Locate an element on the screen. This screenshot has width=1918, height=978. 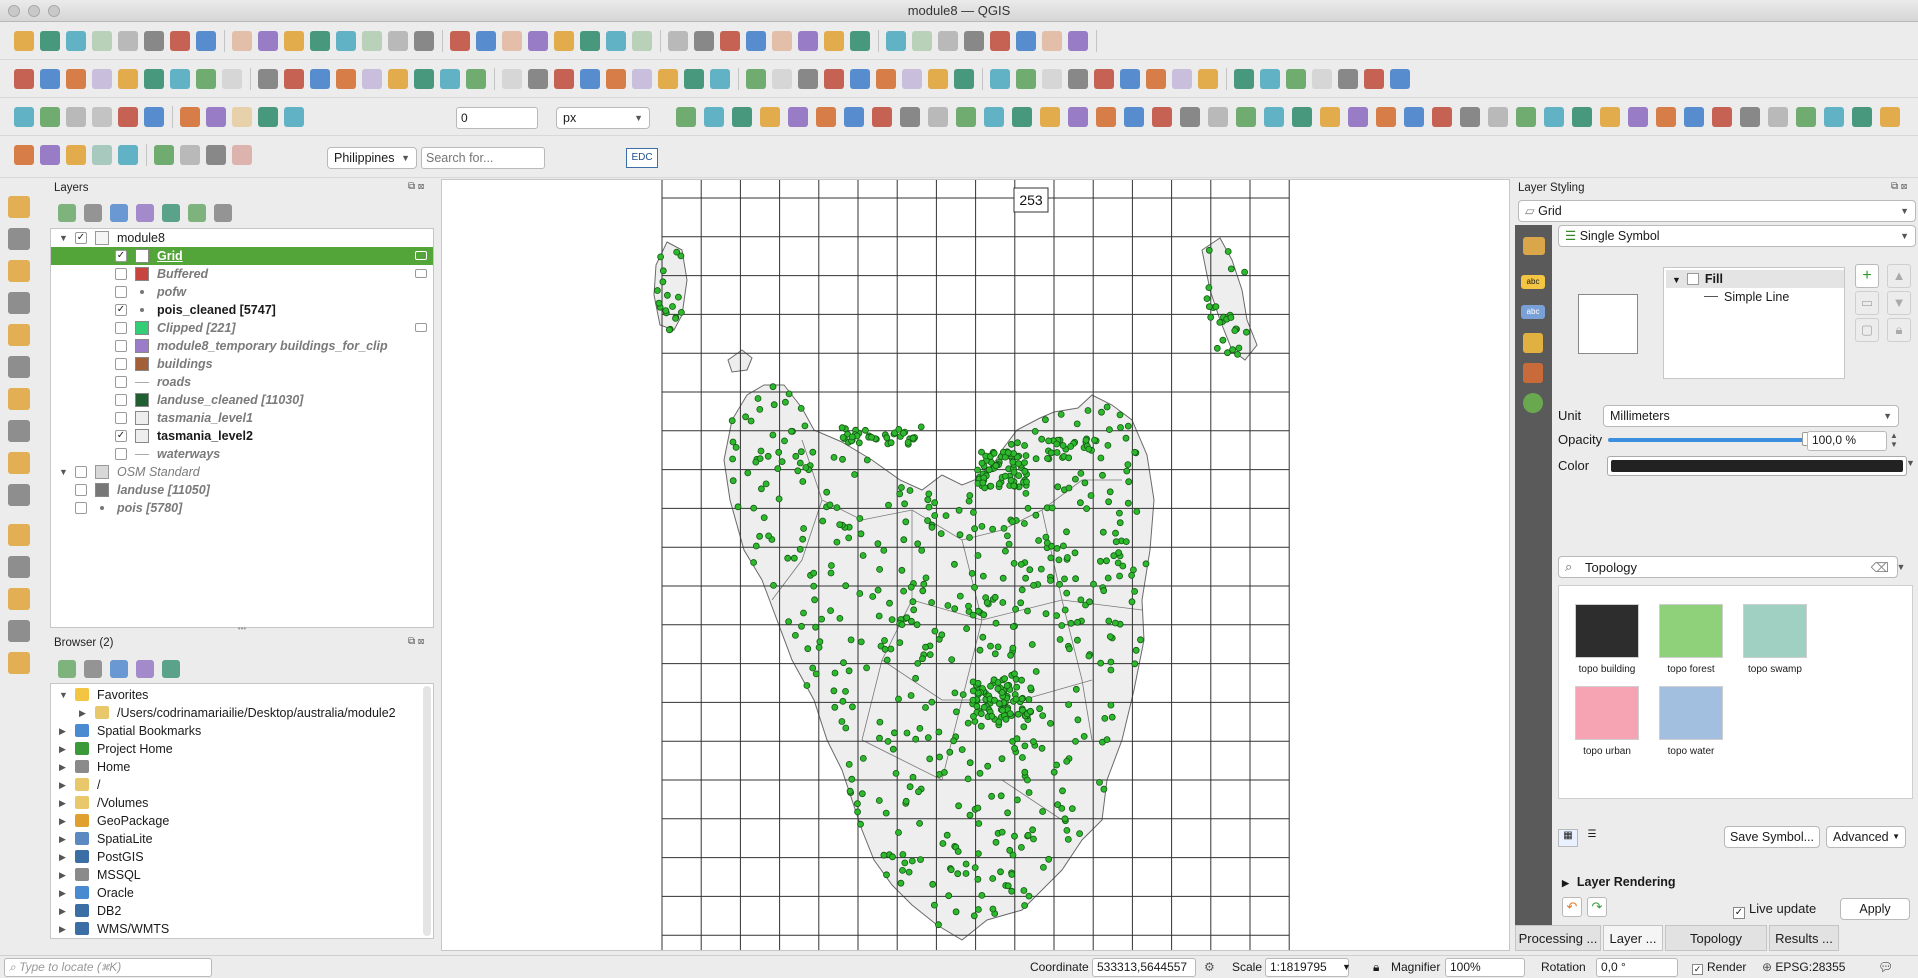
plugin-12-icon is located at coordinates (994, 117).